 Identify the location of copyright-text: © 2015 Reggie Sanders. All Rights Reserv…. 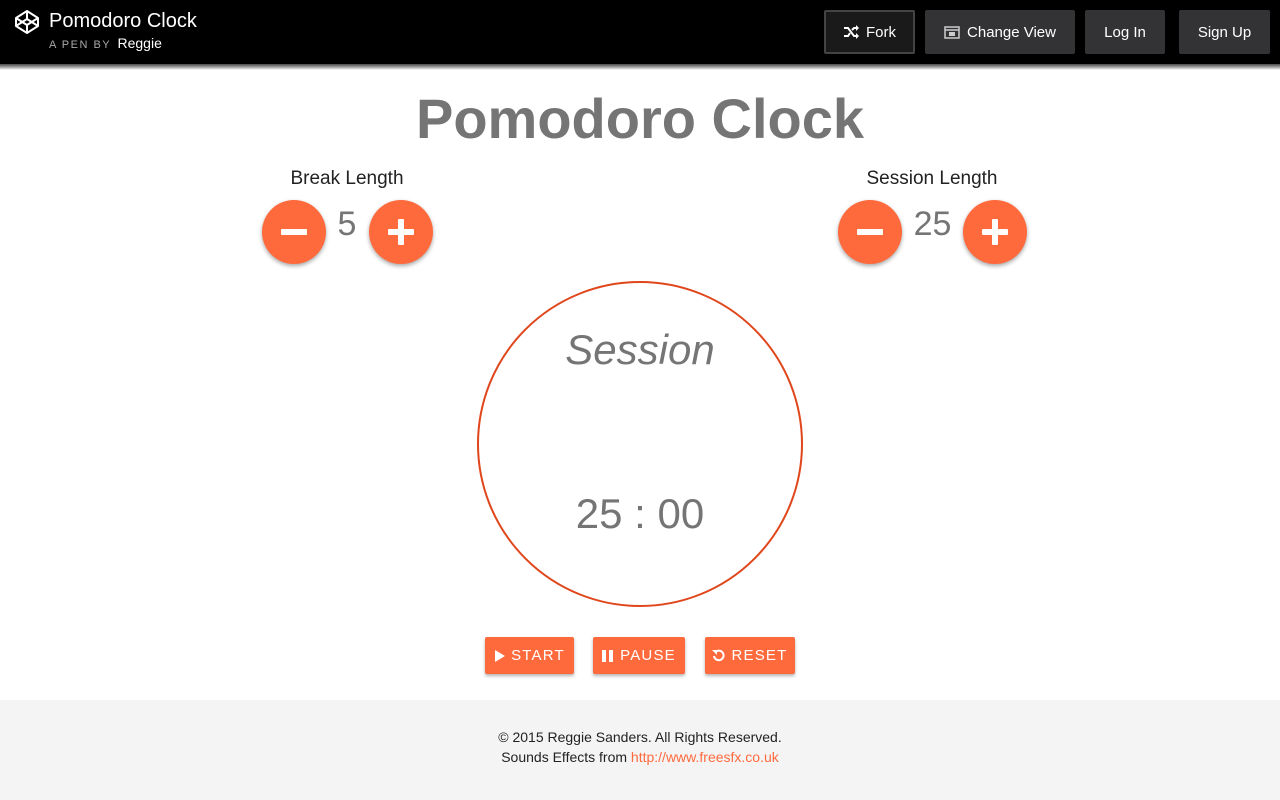
(640, 737).